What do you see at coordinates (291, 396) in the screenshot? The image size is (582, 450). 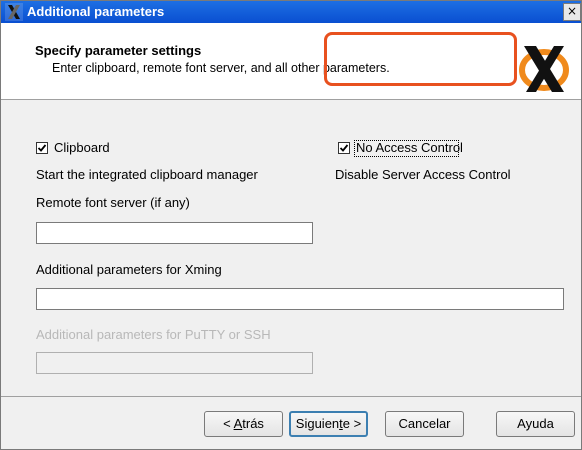 I see `footer-divider` at bounding box center [291, 396].